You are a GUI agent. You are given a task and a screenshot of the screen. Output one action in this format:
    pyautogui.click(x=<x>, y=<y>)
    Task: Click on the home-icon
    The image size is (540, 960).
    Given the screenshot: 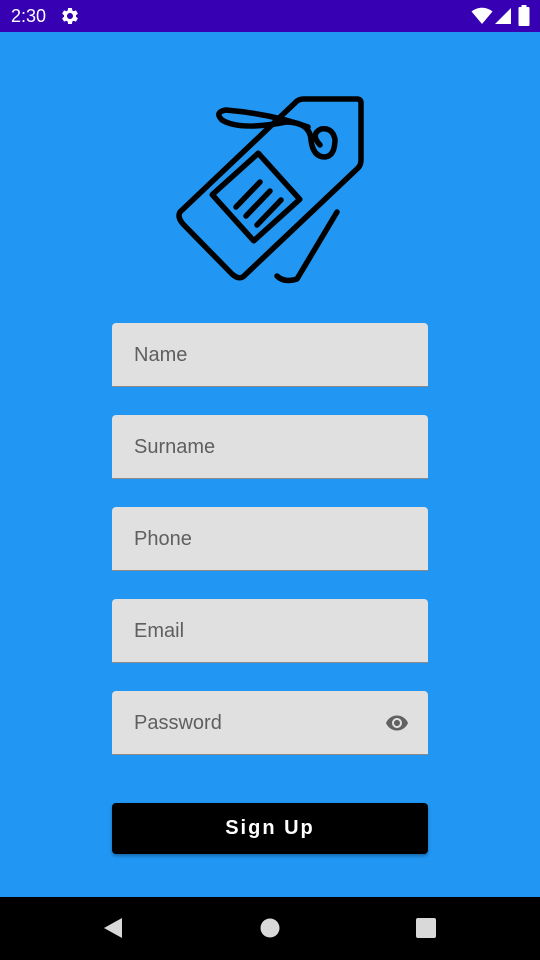 What is the action you would take?
    pyautogui.click(x=270, y=928)
    